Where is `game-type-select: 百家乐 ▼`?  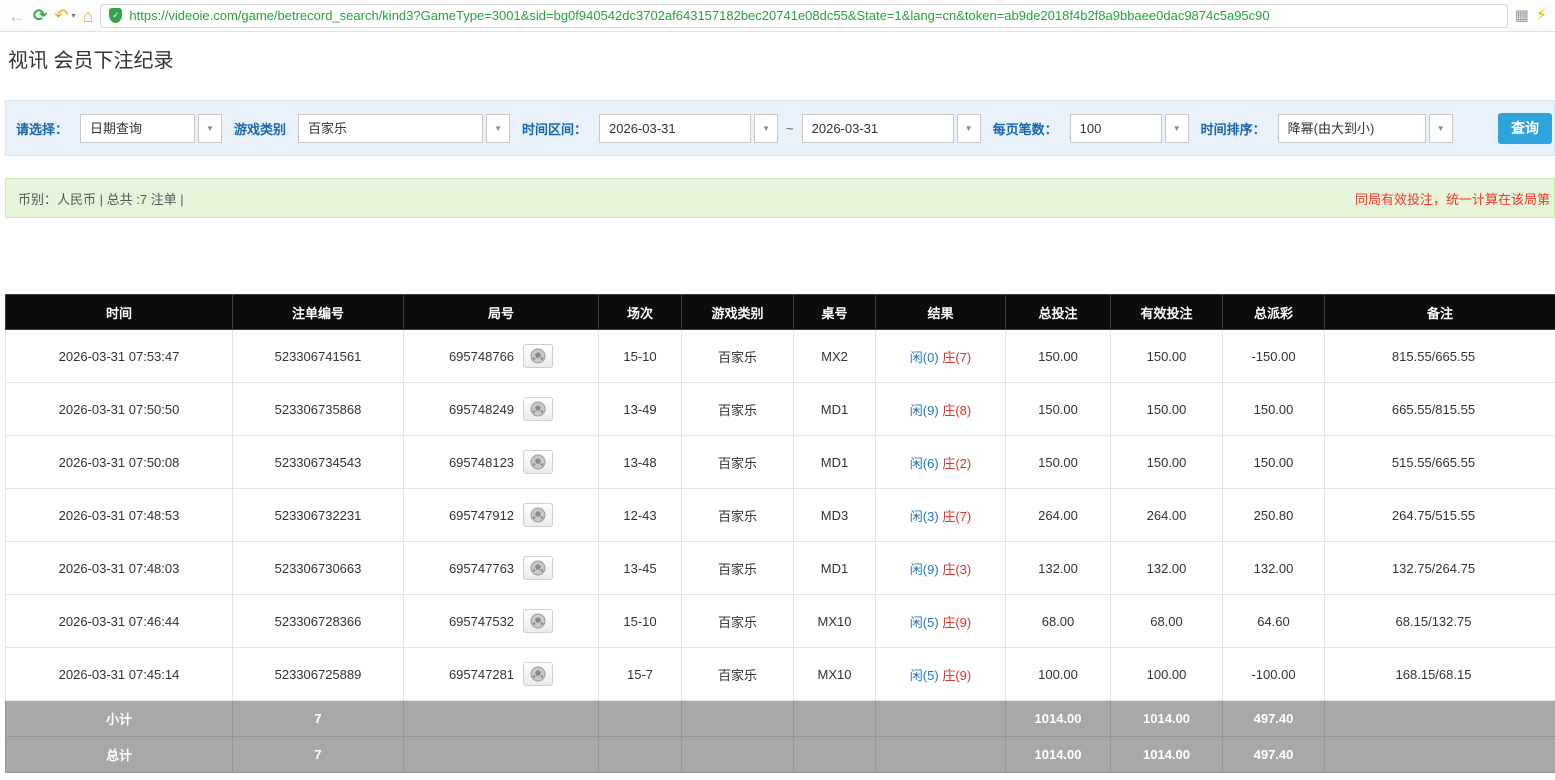
game-type-select: 百家乐 ▼ is located at coordinates (404, 128).